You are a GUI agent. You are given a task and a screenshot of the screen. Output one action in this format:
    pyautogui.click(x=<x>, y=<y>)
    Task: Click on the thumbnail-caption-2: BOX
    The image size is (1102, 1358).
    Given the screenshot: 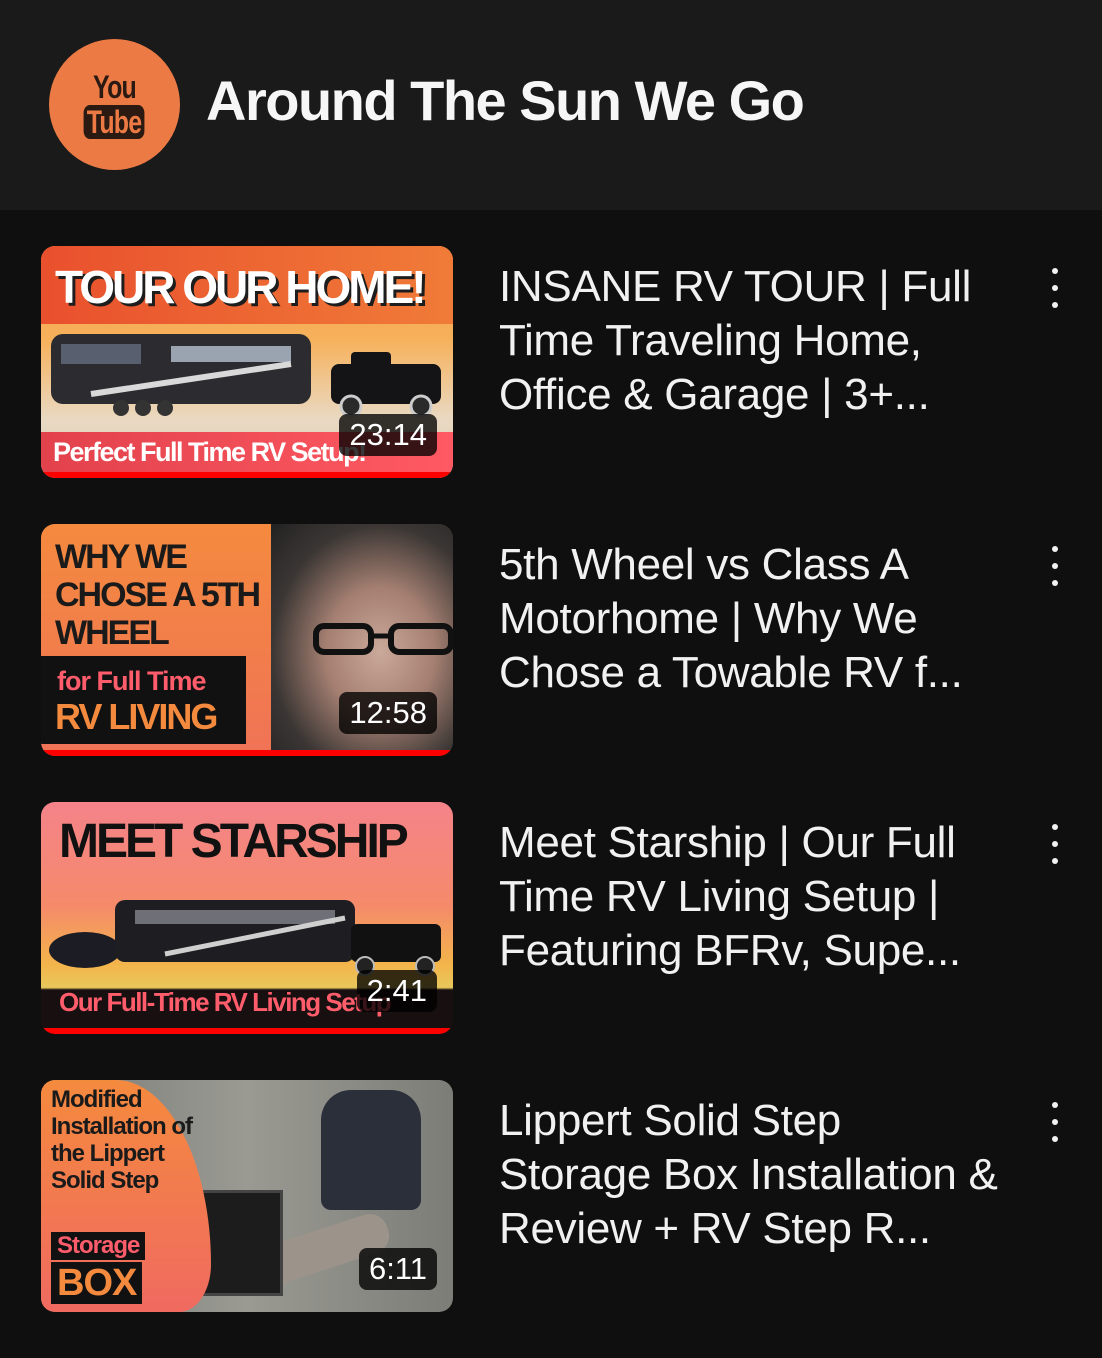 What is the action you would take?
    pyautogui.click(x=97, y=1283)
    